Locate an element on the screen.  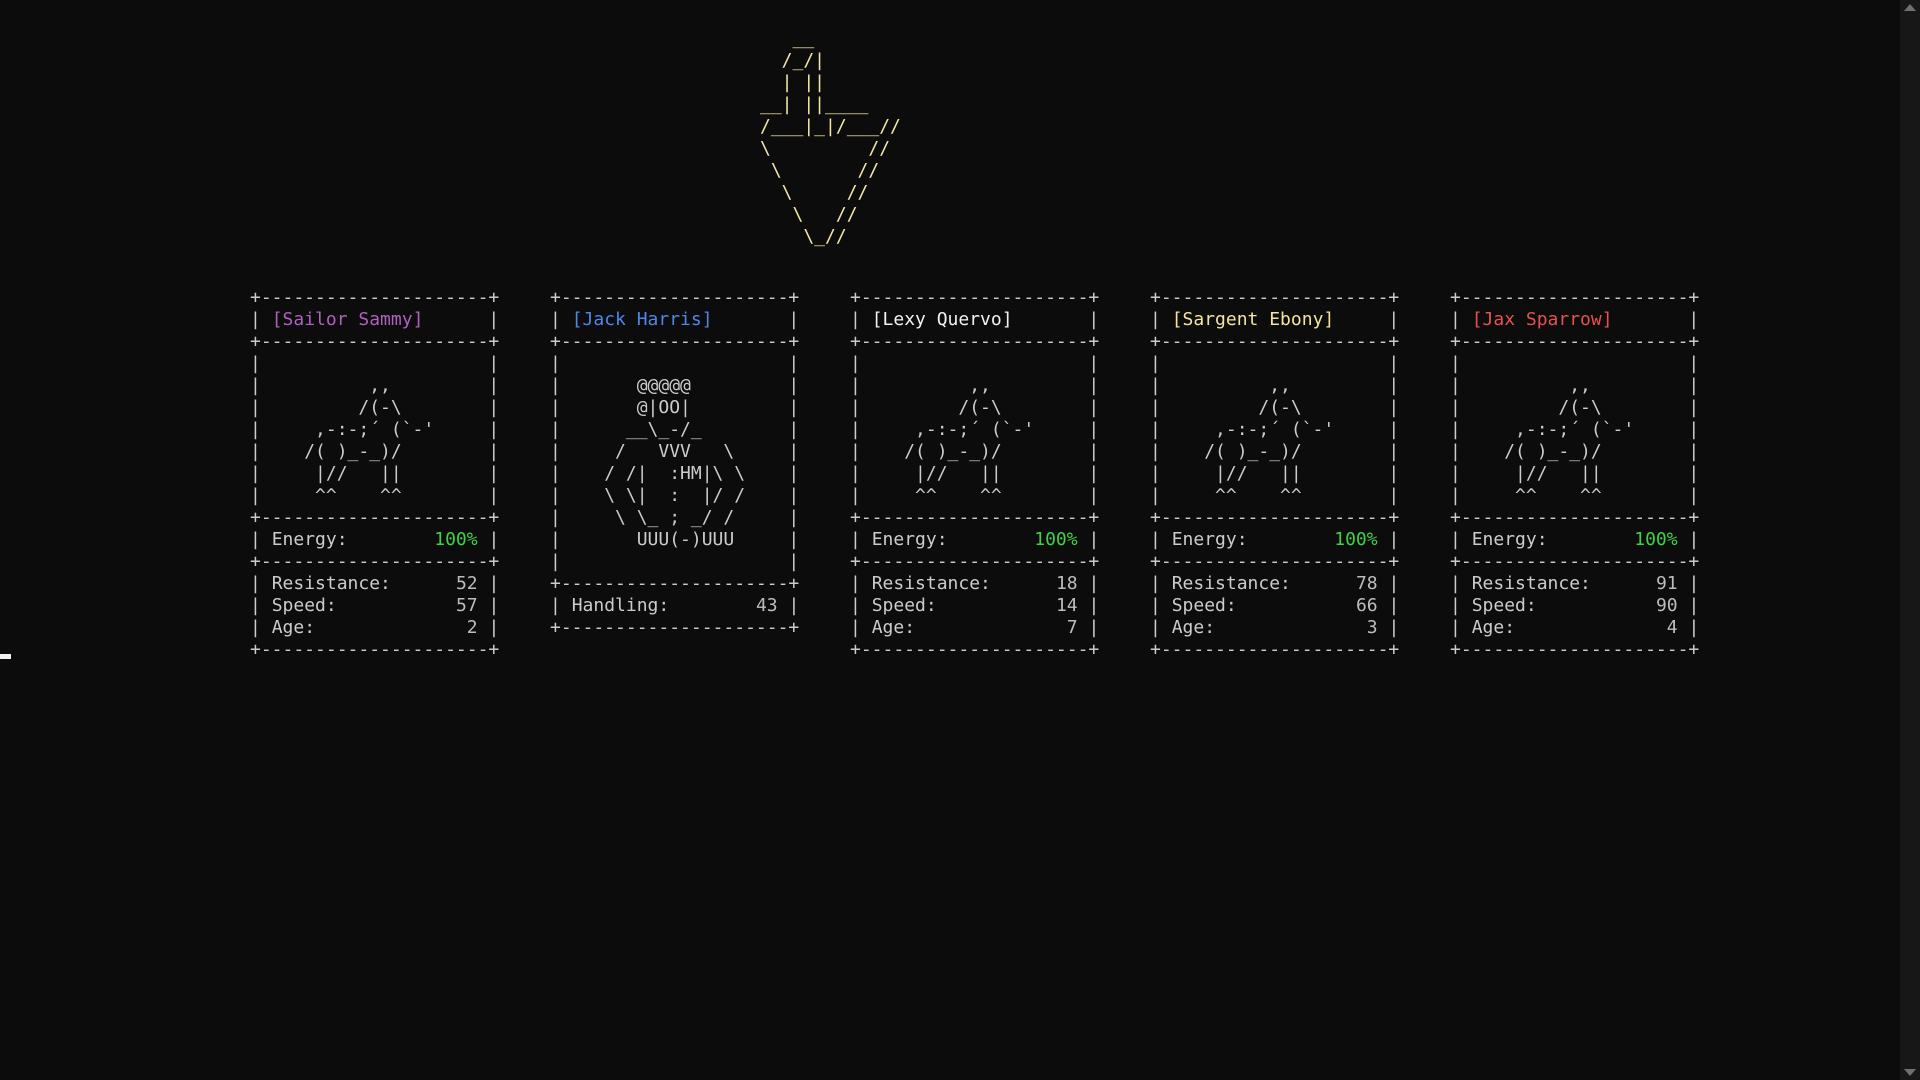
character-name: [Sailor Sammy] is located at coordinates (347, 319).